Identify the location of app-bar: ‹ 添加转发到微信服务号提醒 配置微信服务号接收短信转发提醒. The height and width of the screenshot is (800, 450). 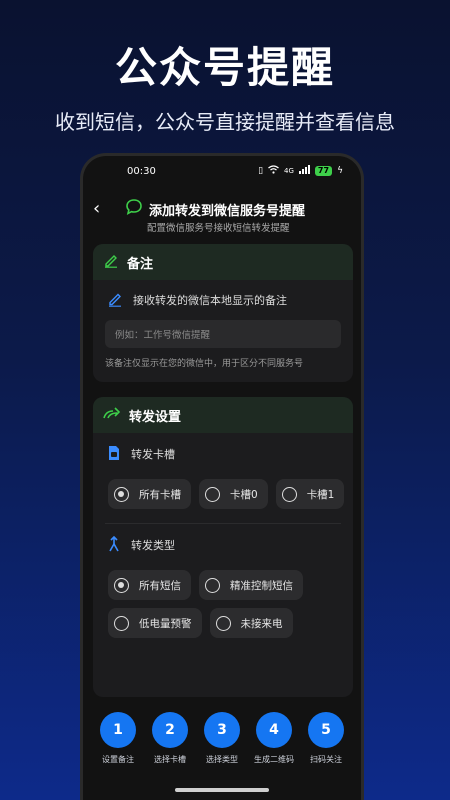
(222, 211).